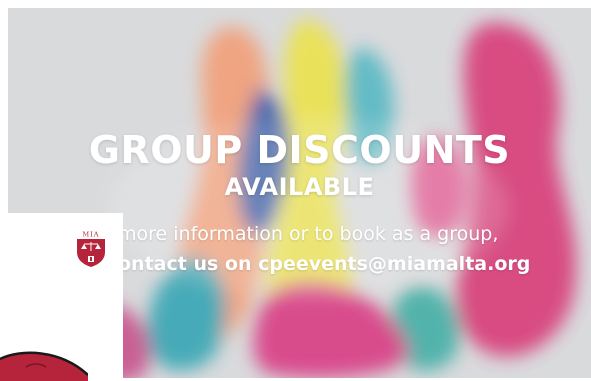 Image resolution: width=591 pixels, height=381 pixels. Describe the element at coordinates (61, 297) in the screenshot. I see `logo-panel: MIA` at that location.